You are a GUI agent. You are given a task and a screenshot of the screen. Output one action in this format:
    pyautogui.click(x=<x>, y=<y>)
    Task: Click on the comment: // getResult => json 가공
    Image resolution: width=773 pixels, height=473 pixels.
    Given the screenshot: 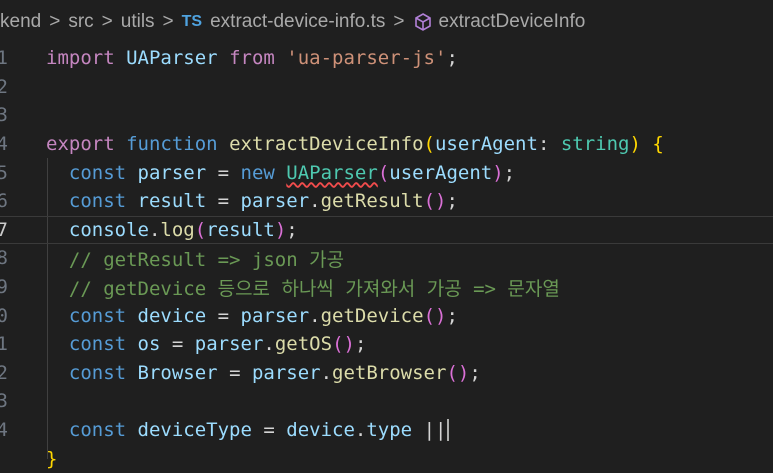 What is the action you would take?
    pyautogui.click(x=206, y=259)
    